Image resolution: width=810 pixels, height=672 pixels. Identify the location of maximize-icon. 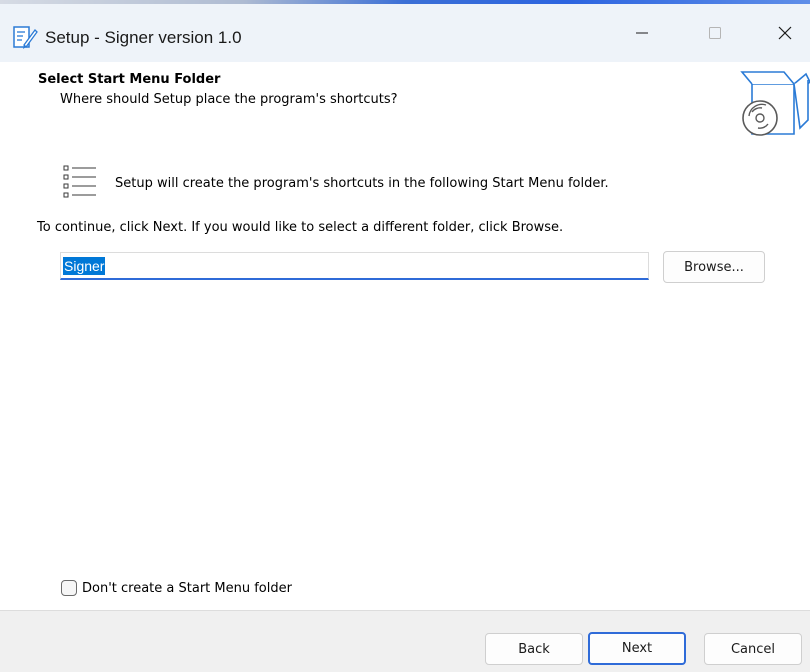
(715, 33).